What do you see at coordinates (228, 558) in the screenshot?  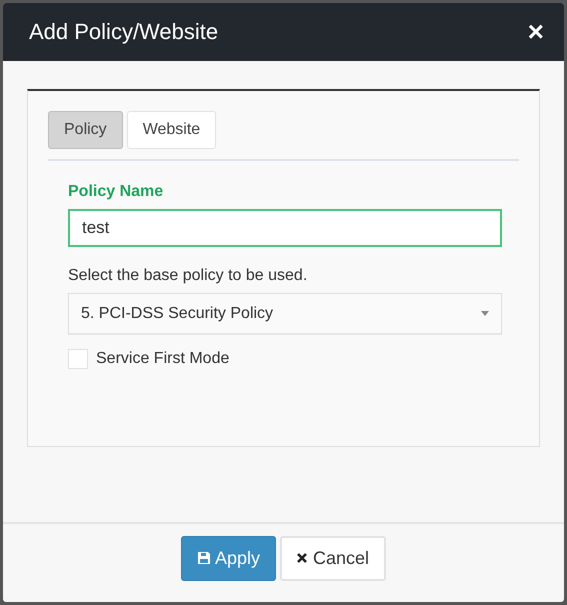 I see `apply-button: Apply` at bounding box center [228, 558].